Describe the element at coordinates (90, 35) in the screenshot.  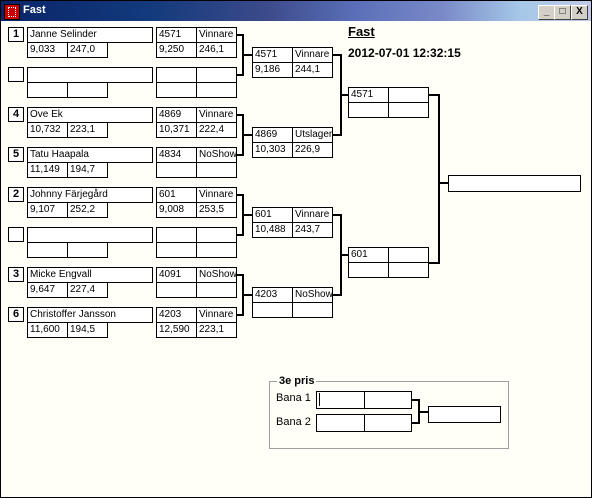
I see `driver-name: Janne Selinder` at that location.